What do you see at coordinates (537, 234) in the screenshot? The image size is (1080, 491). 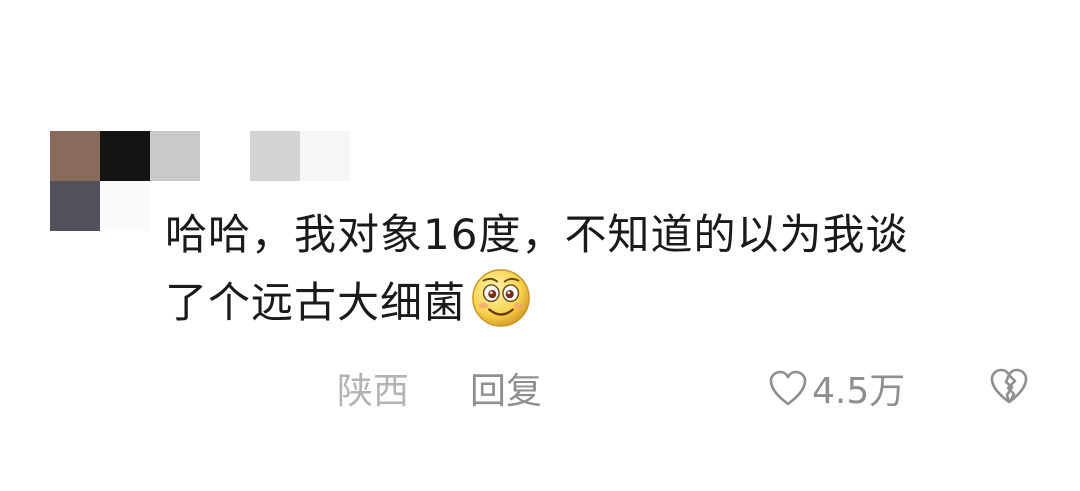 I see `comment-line-1: 哈哈，我对象16度，不知道的以为我谈` at bounding box center [537, 234].